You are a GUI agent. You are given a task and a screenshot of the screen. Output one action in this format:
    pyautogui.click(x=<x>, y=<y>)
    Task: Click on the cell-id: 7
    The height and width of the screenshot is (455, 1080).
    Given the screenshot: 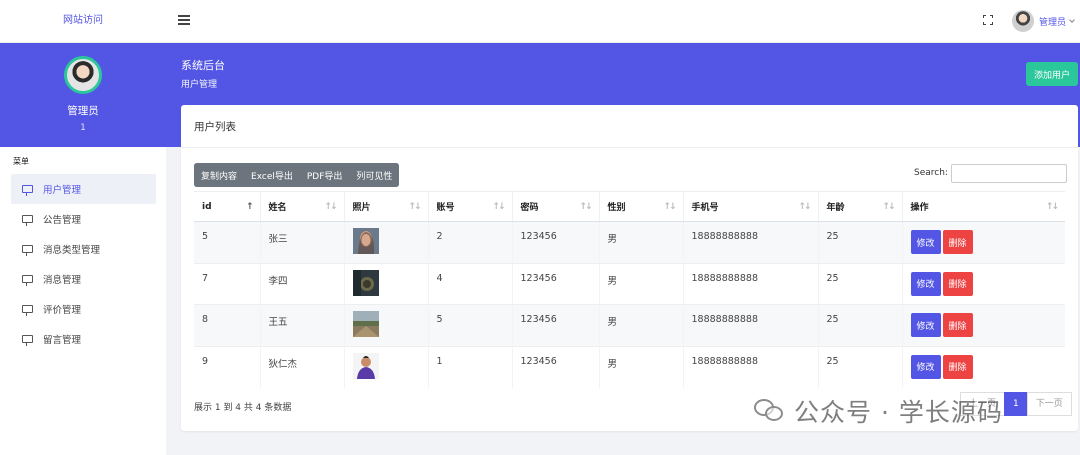 What is the action you would take?
    pyautogui.click(x=227, y=283)
    